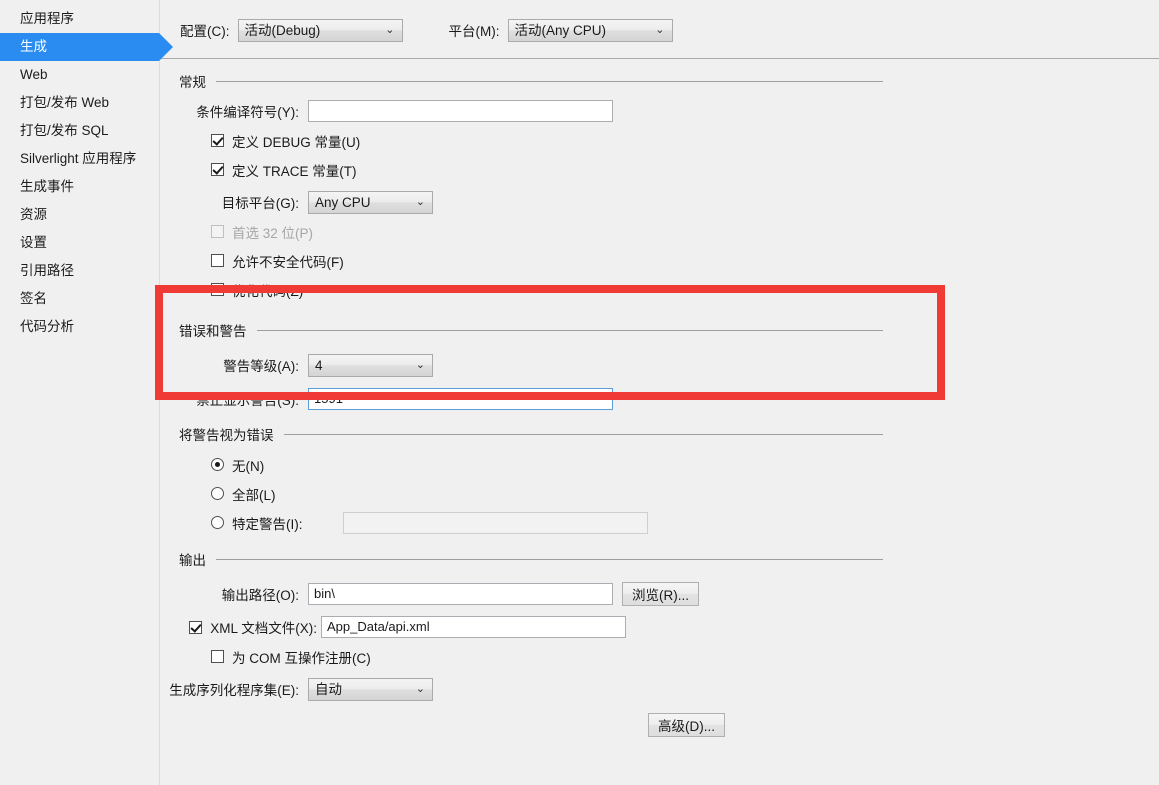  What do you see at coordinates (33, 46) in the screenshot?
I see `sidebar-item-label: 生成` at bounding box center [33, 46].